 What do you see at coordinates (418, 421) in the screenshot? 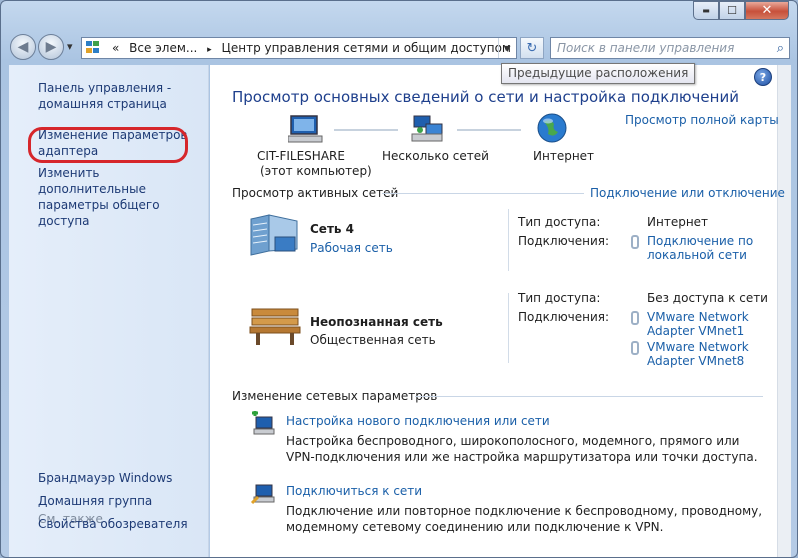
I see `setup-new-connection-link: Настройка нового подключения или сети` at bounding box center [418, 421].